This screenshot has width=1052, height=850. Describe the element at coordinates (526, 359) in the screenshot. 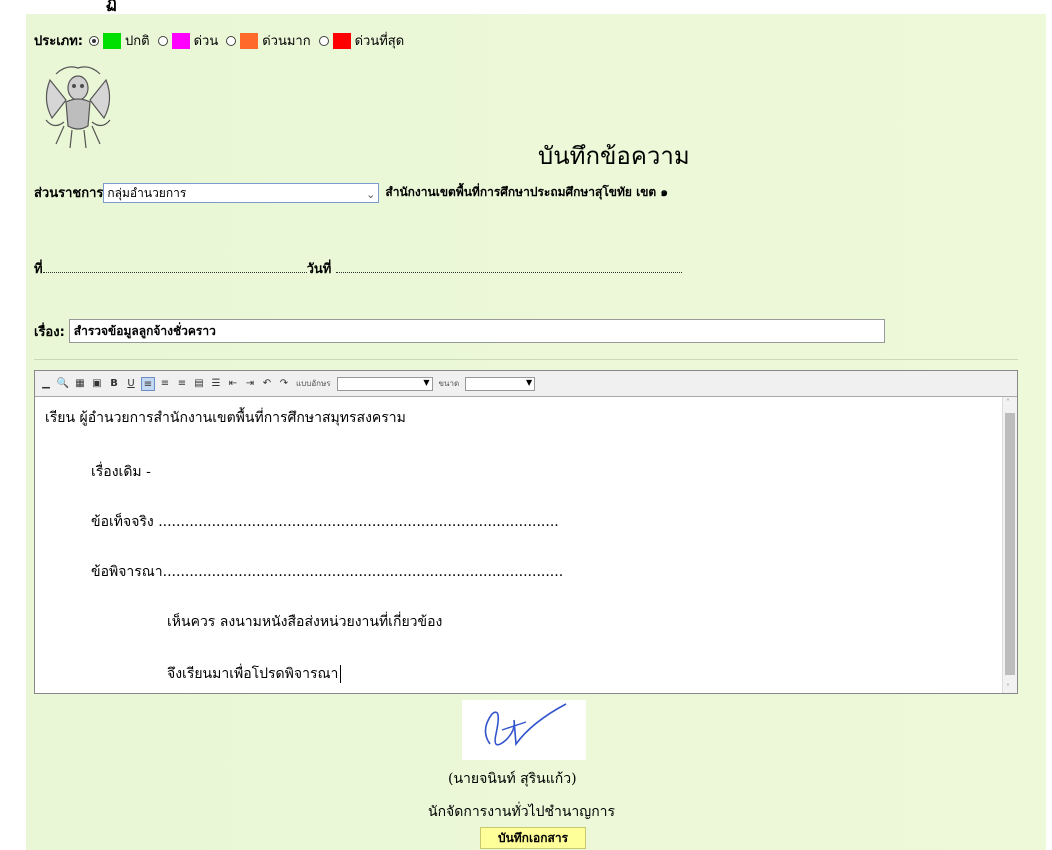

I see `divider` at that location.